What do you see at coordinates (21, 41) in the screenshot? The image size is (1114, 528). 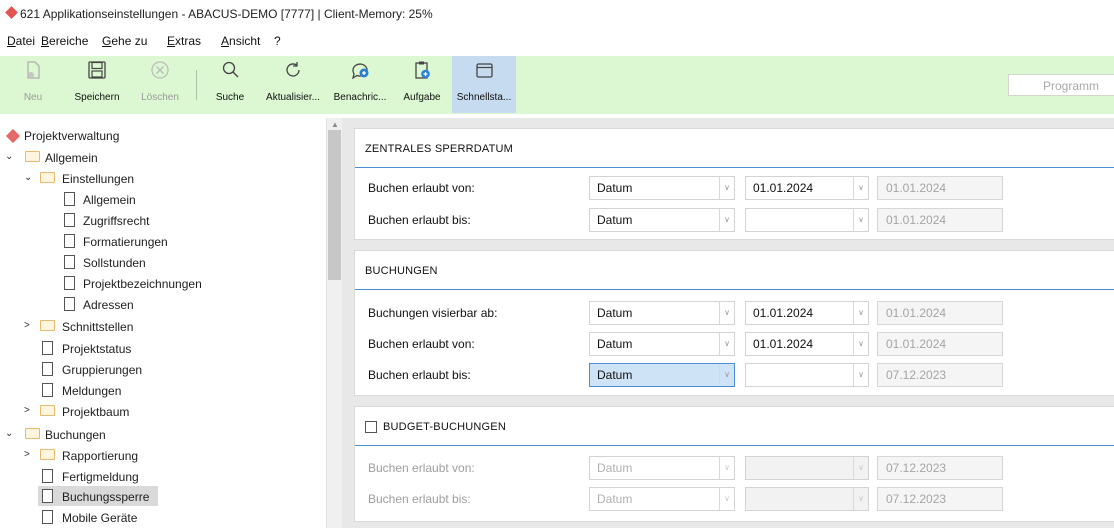 I see `menu-datei: Datei` at bounding box center [21, 41].